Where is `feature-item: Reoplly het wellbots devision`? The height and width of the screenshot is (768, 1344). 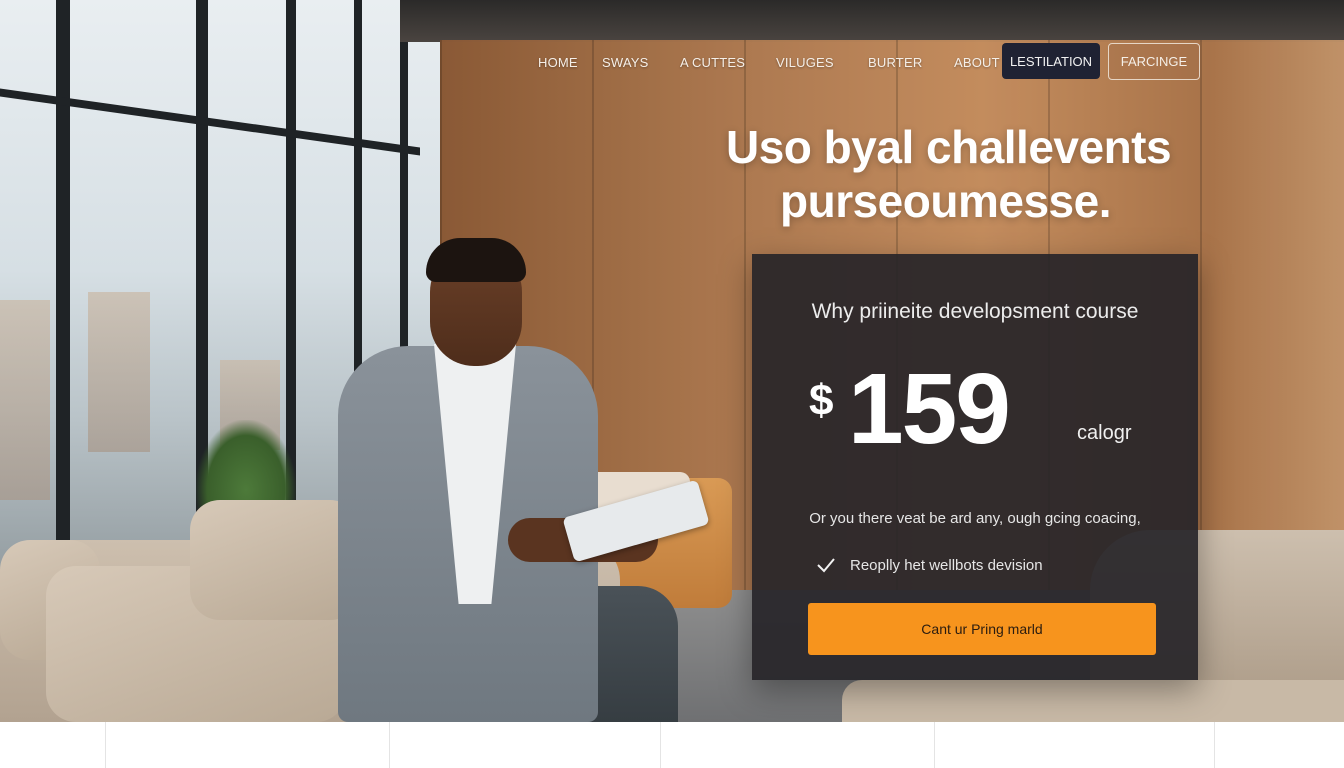
feature-item: Reoplly het wellbots devision is located at coordinates (929, 565).